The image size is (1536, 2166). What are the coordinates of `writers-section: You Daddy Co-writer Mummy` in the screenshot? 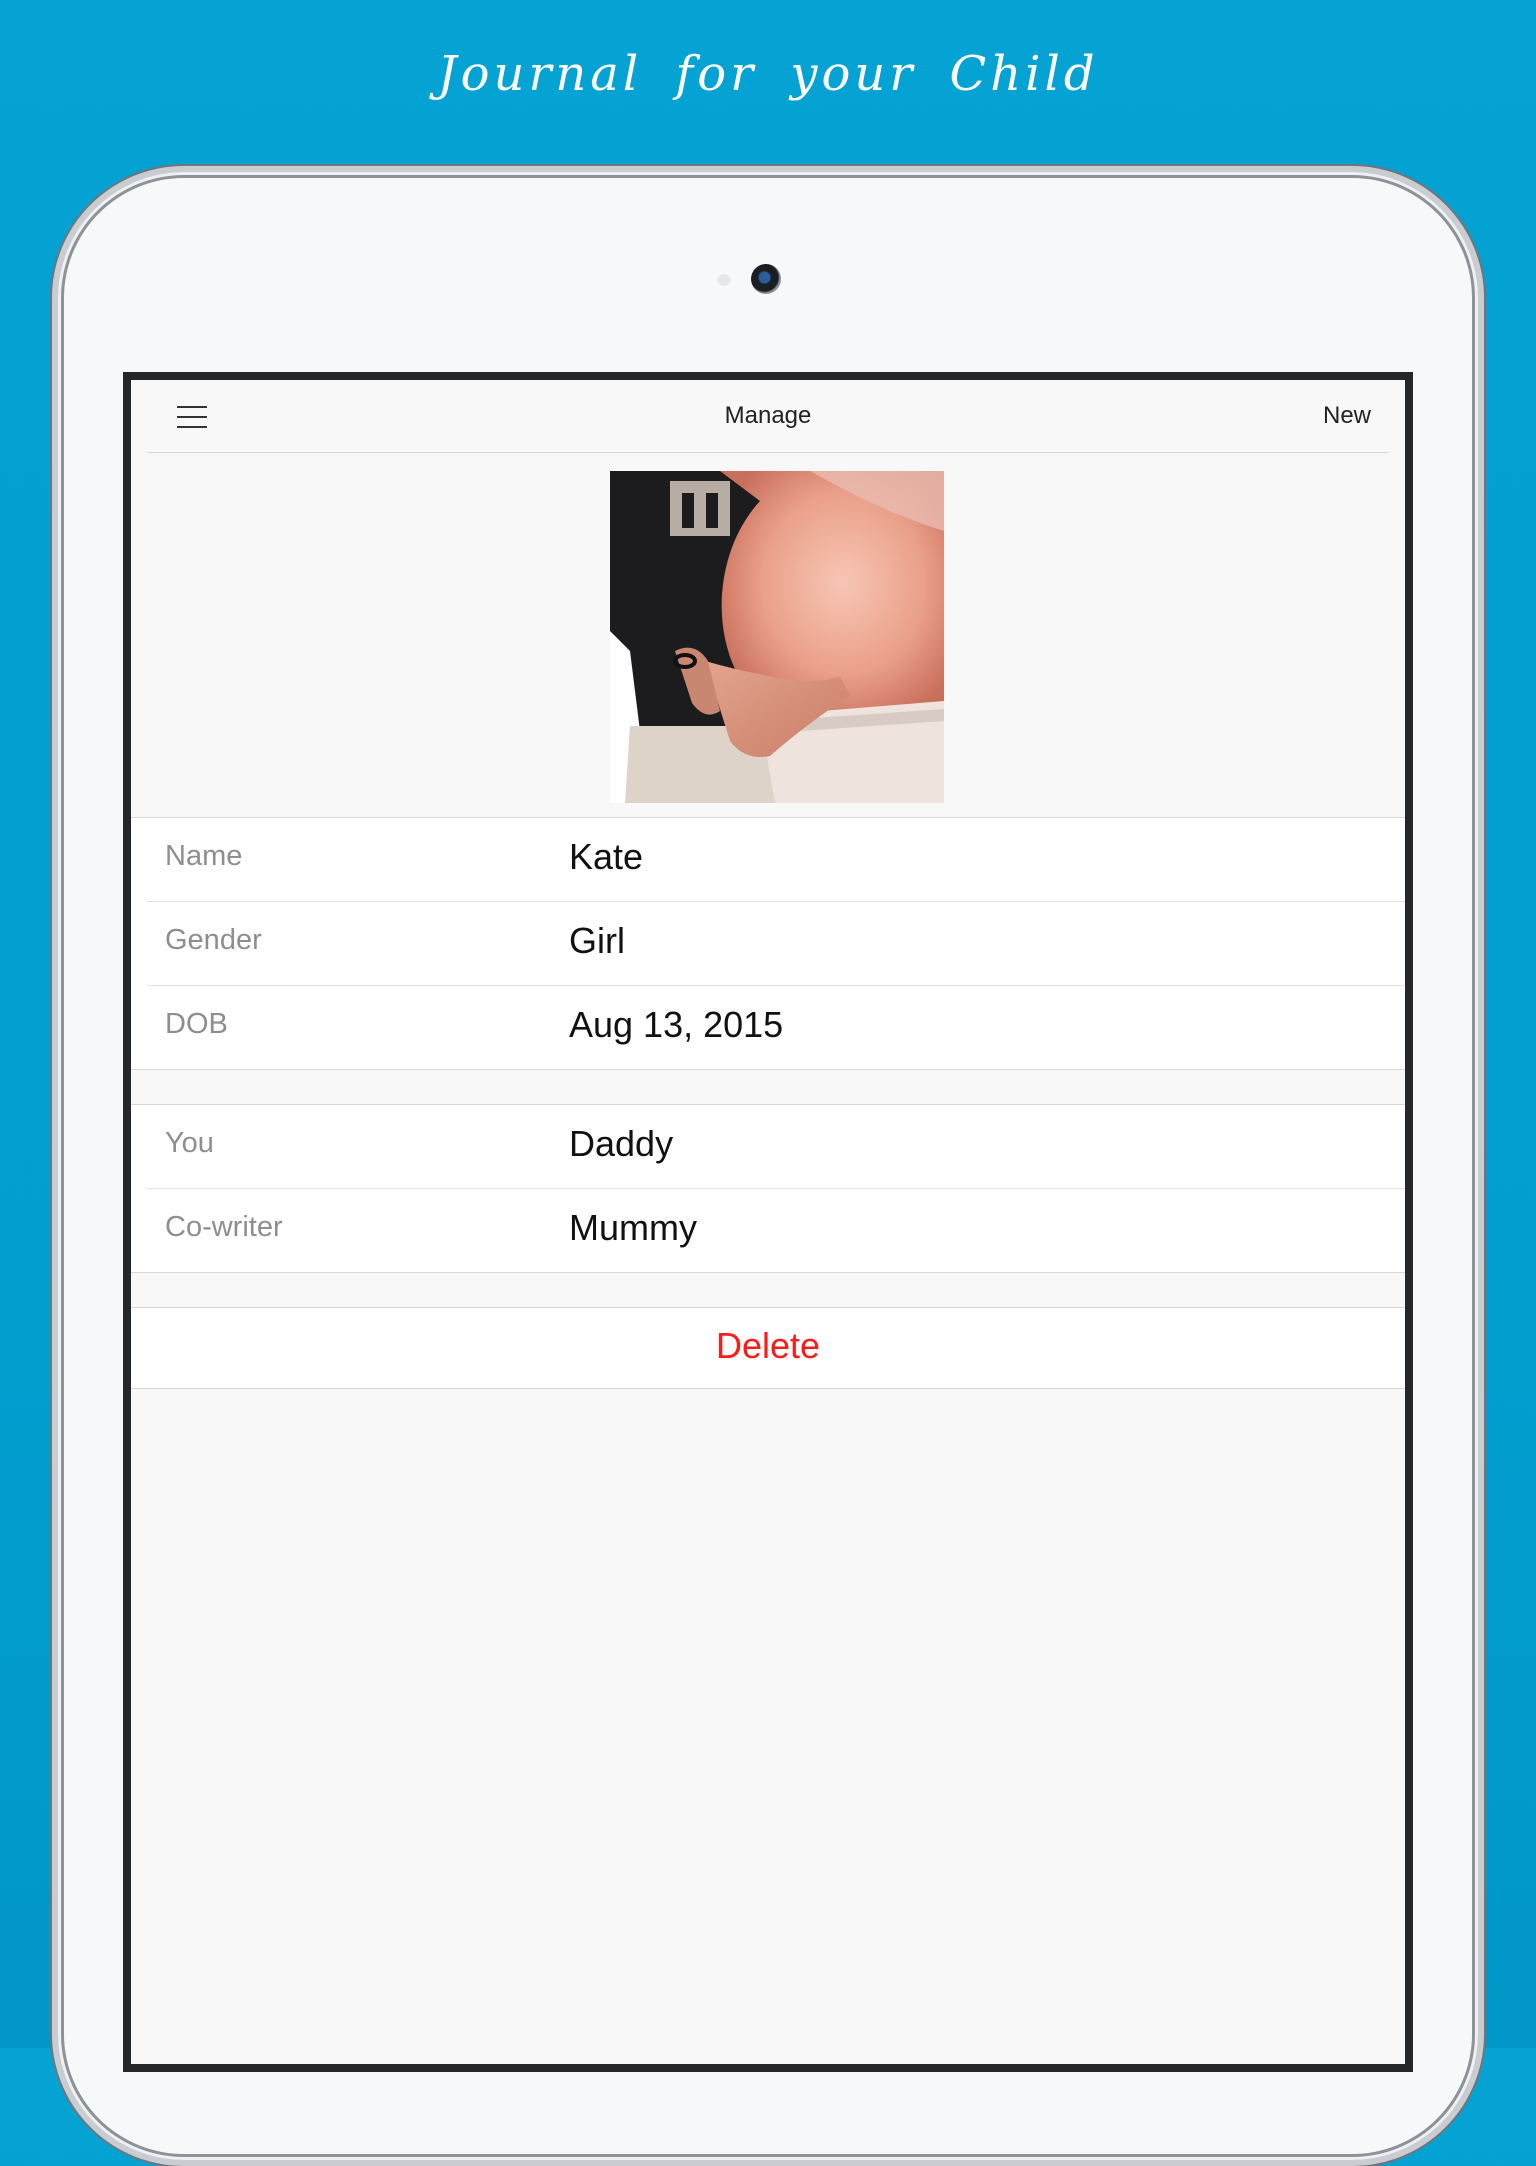 It's located at (768, 1188).